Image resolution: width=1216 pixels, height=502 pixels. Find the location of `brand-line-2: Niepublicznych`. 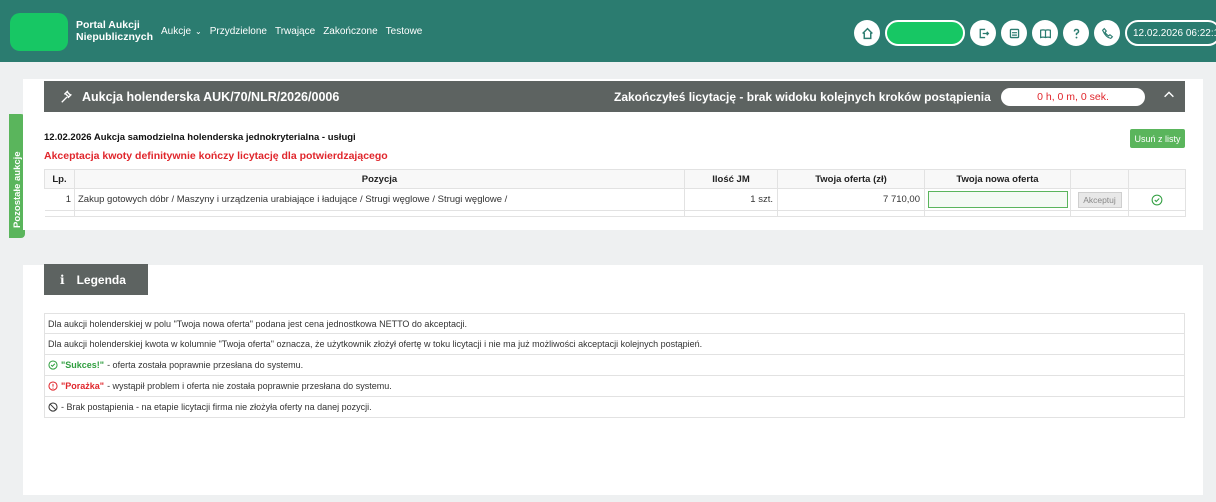

brand-line-2: Niepublicznych is located at coordinates (115, 37).